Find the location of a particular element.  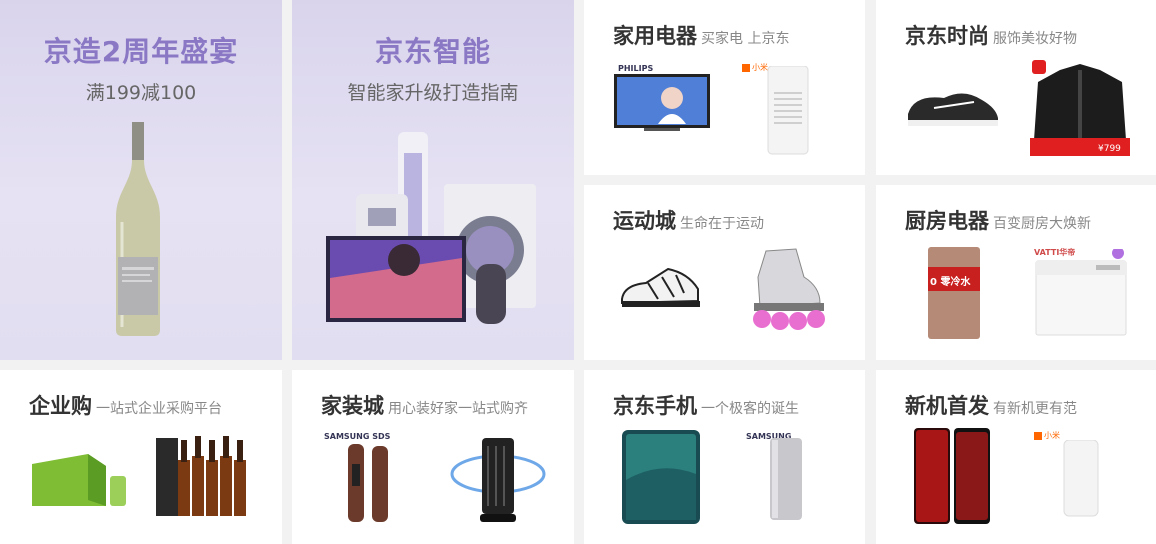

category-title: 新机首发 is located at coordinates (947, 406).